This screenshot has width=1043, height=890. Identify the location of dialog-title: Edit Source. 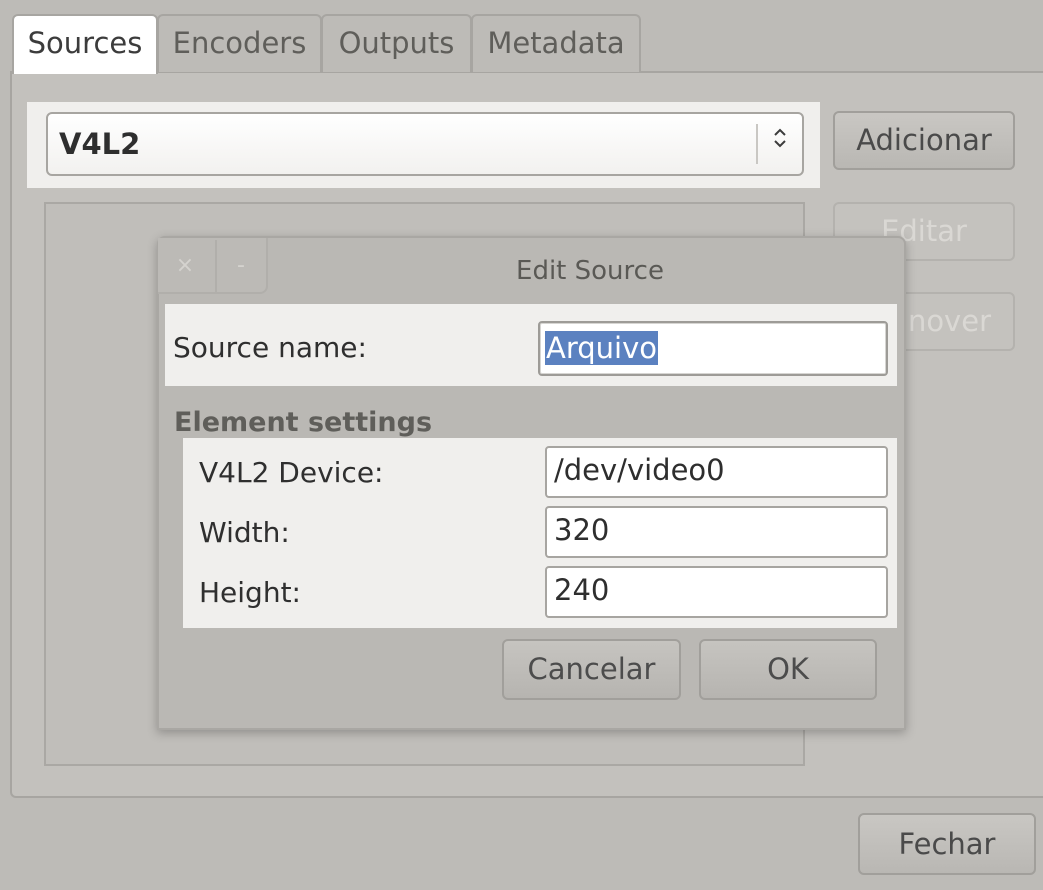
(590, 271).